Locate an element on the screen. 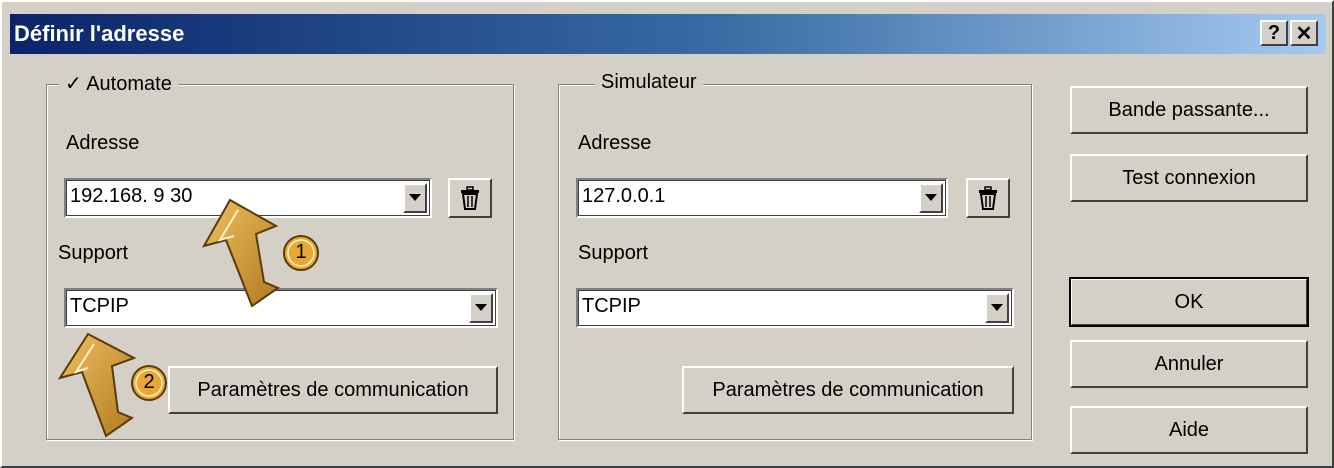 This screenshot has height=468, width=1334. plc-comm-params-button: Paramètres de communication is located at coordinates (333, 390).